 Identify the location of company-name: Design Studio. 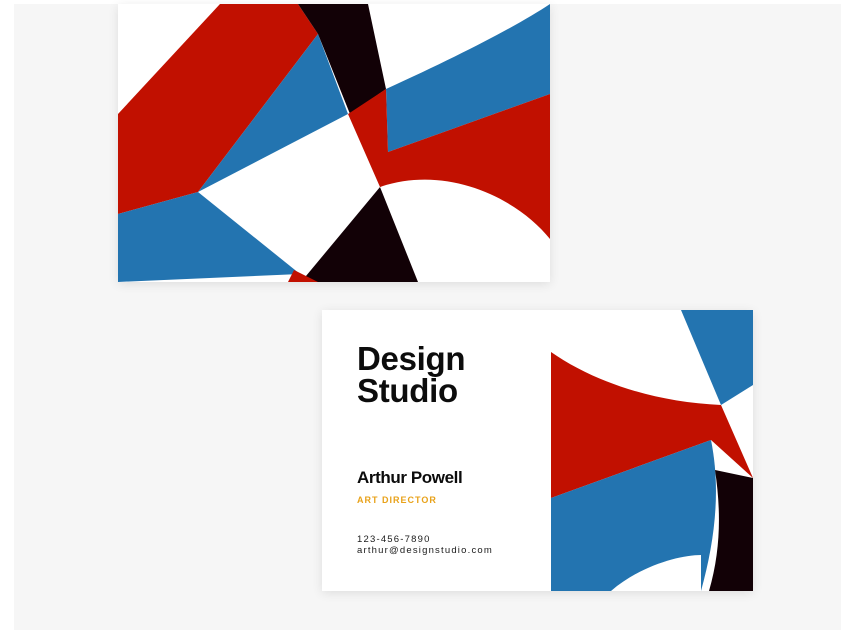
(411, 374).